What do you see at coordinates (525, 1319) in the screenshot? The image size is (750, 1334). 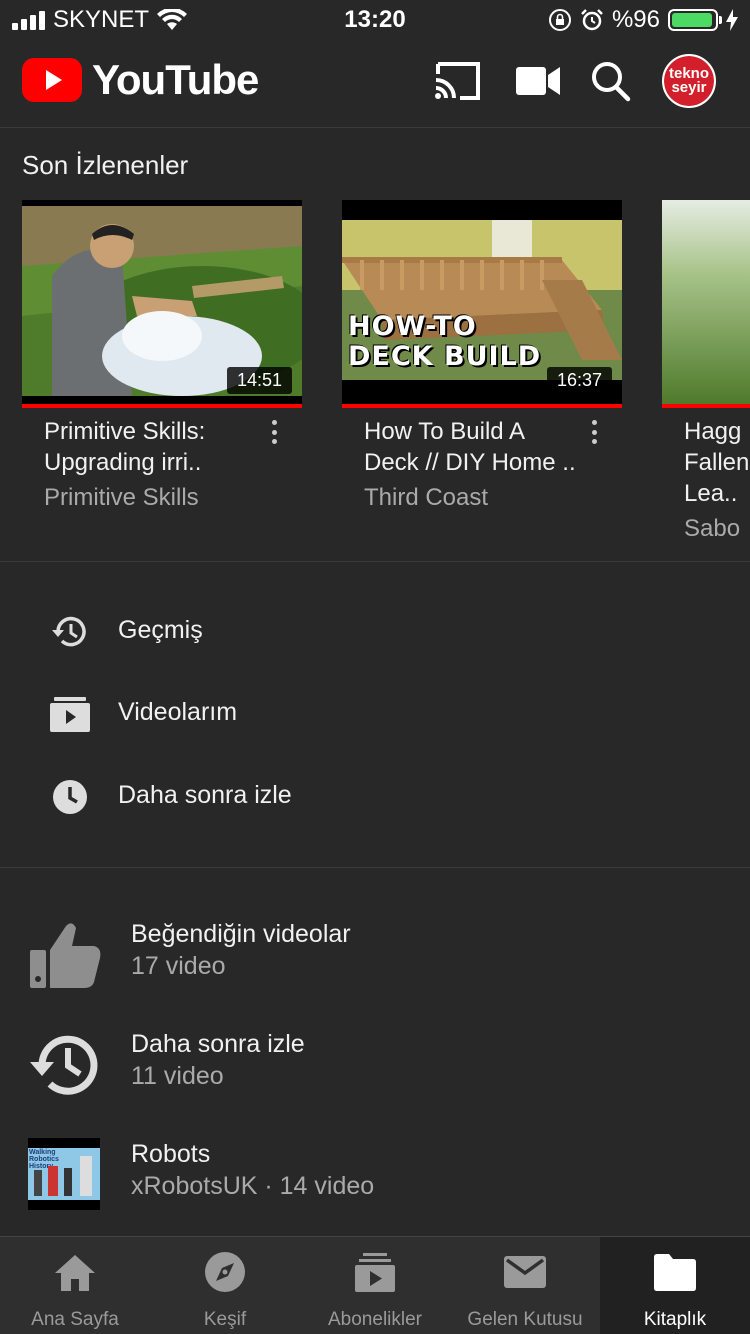 I see `tab-label: Gelen Kutusu` at bounding box center [525, 1319].